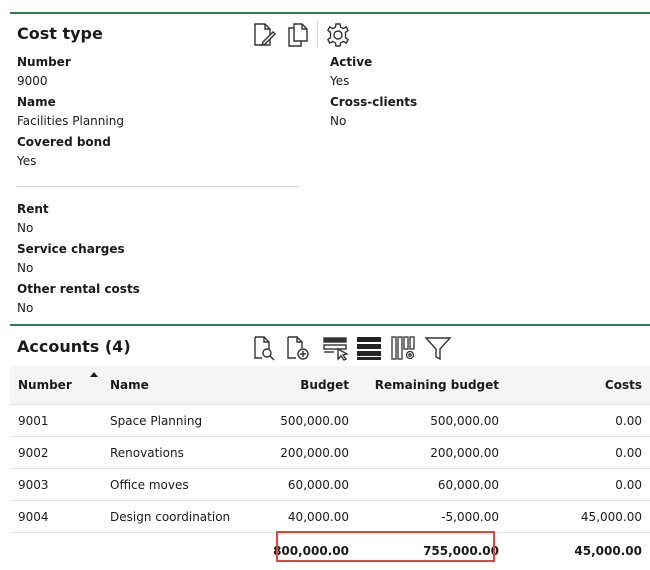 Image resolution: width=650 pixels, height=570 pixels. What do you see at coordinates (432, 452) in the screenshot?
I see `account-remaining-budget: 200,000.00` at bounding box center [432, 452].